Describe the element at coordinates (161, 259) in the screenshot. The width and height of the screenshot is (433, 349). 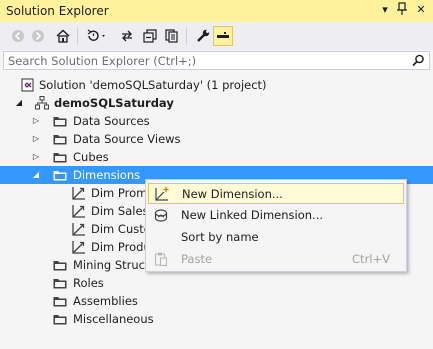
I see `paste-icon` at that location.